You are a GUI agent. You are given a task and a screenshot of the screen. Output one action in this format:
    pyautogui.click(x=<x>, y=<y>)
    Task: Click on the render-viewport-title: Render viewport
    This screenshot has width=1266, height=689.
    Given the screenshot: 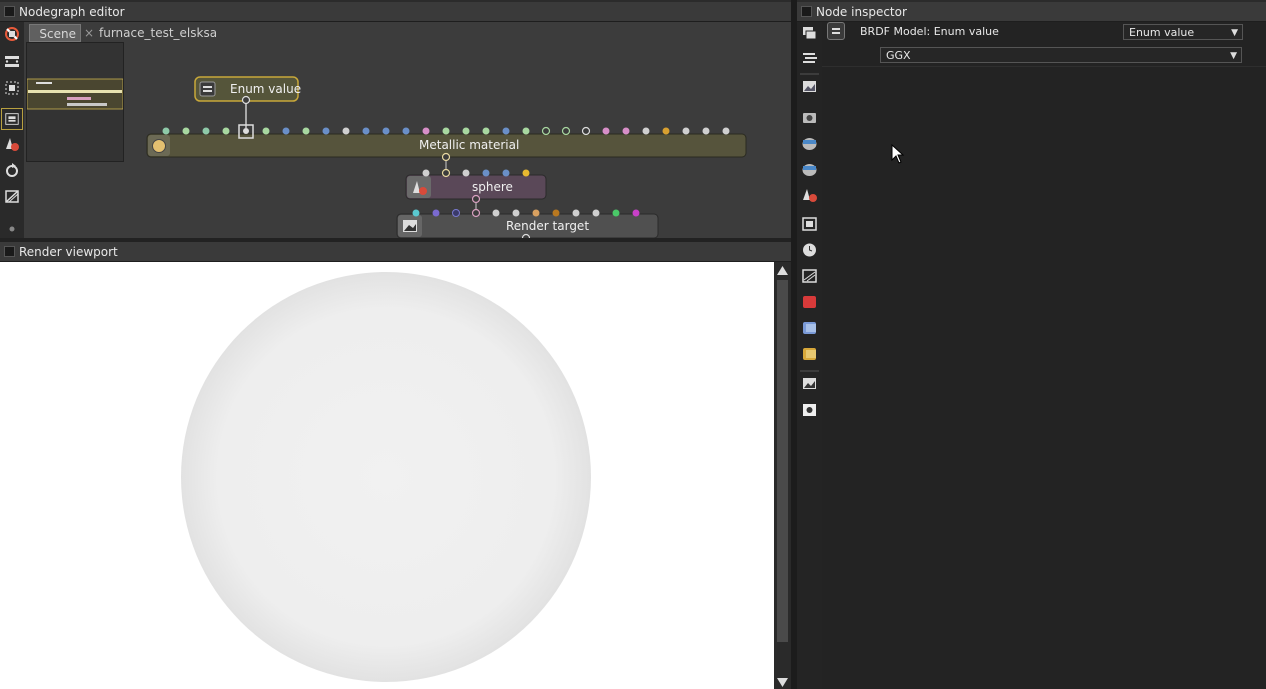 What is the action you would take?
    pyautogui.click(x=68, y=252)
    